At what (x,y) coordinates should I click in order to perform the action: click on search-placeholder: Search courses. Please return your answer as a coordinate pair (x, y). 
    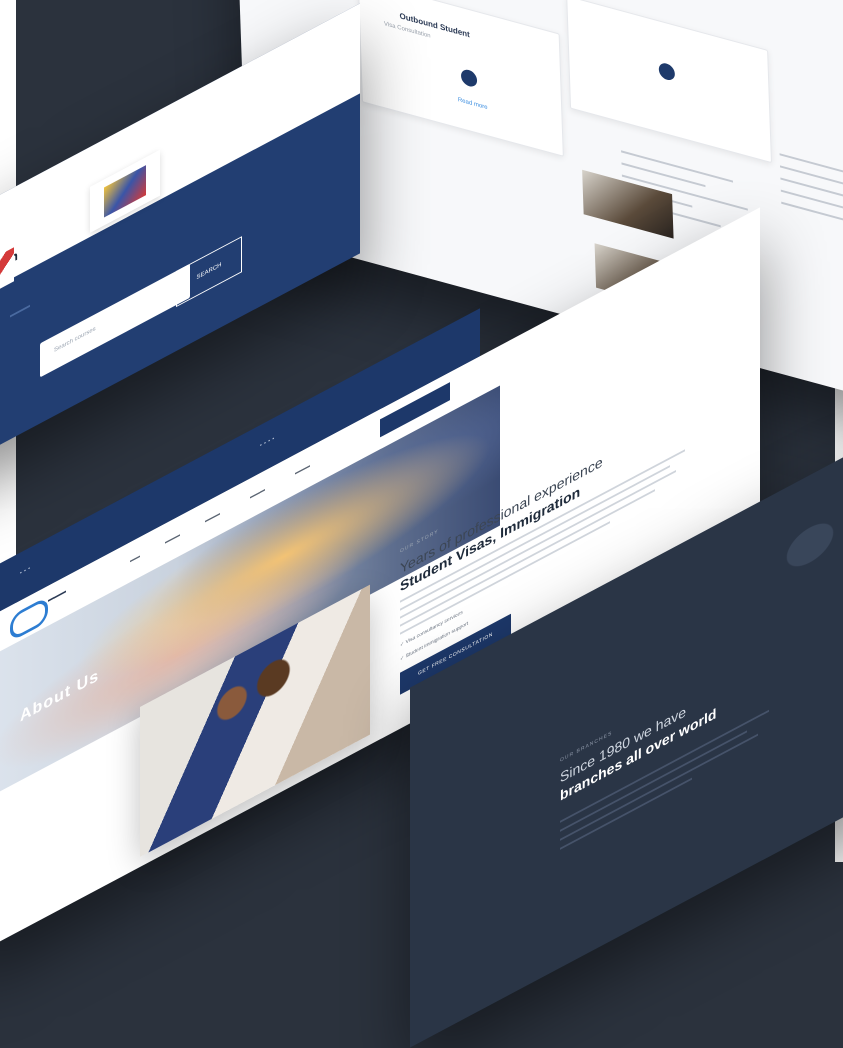
    Looking at the image, I should click on (75, 340).